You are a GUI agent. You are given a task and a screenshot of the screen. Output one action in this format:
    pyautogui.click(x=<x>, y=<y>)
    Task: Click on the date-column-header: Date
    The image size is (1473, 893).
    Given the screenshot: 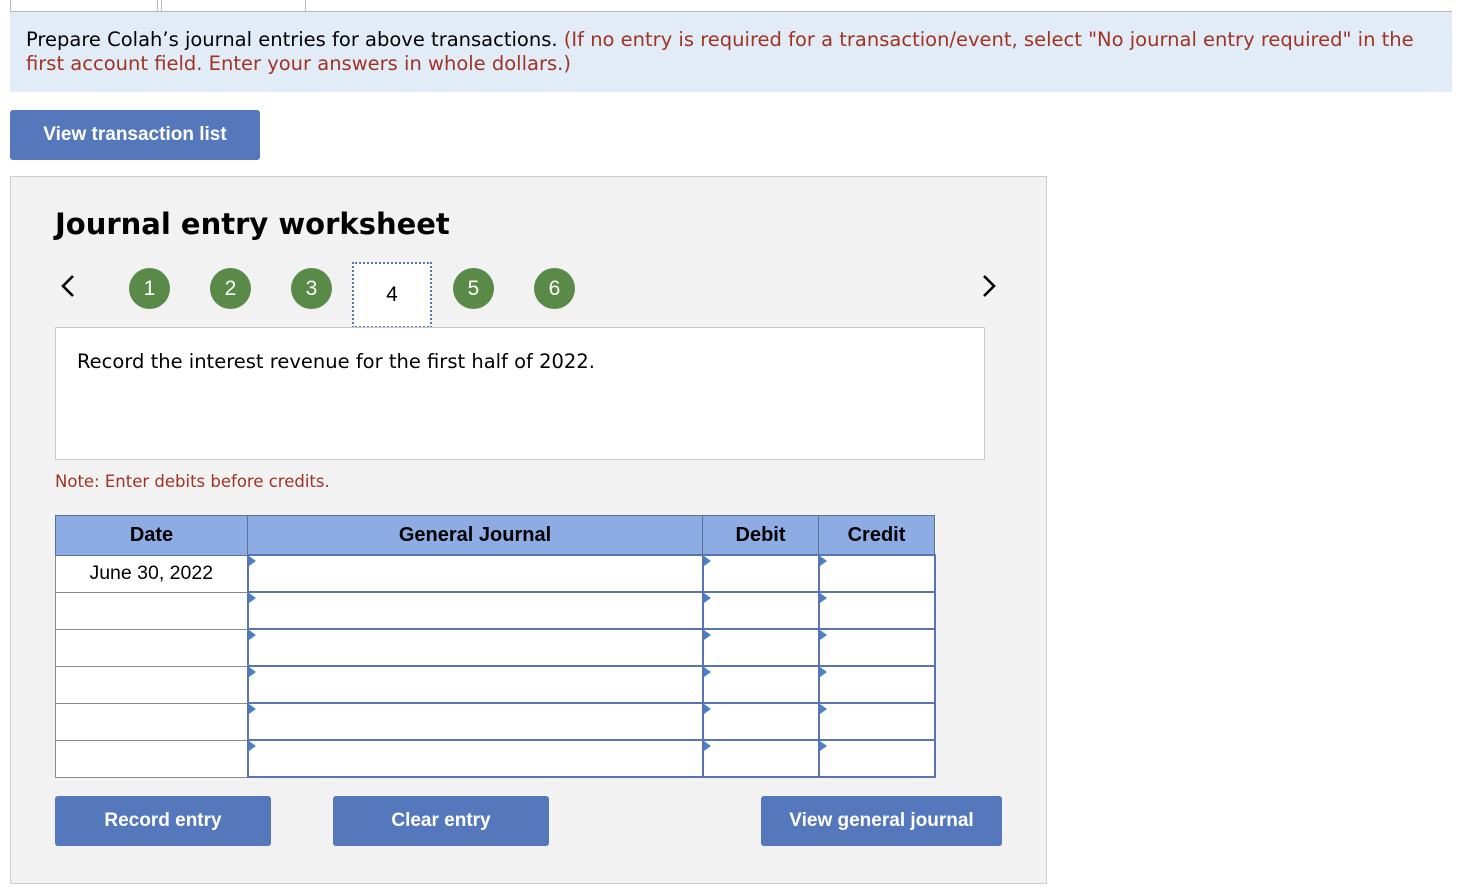 What is the action you would take?
    pyautogui.click(x=151, y=535)
    